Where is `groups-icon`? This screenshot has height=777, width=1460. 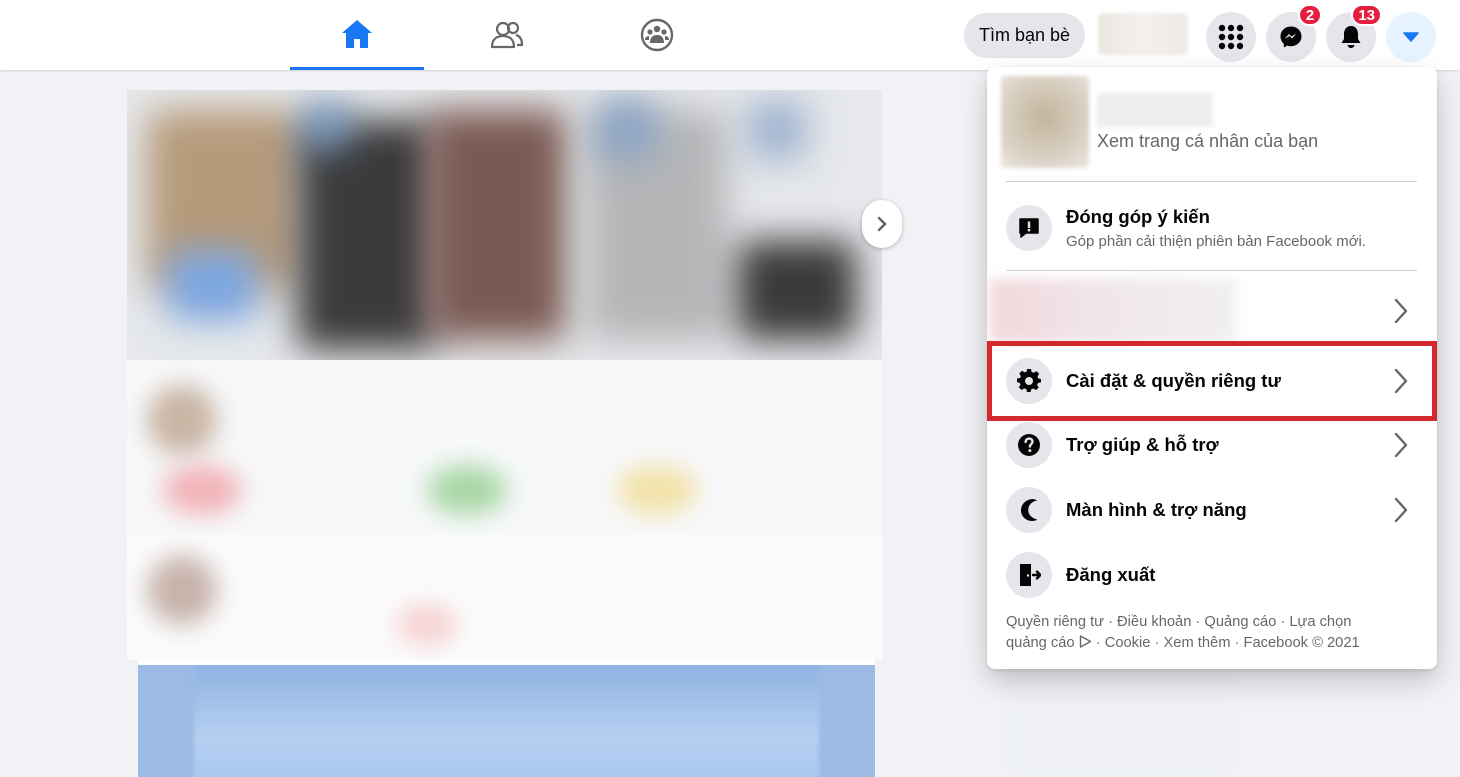
groups-icon is located at coordinates (657, 35).